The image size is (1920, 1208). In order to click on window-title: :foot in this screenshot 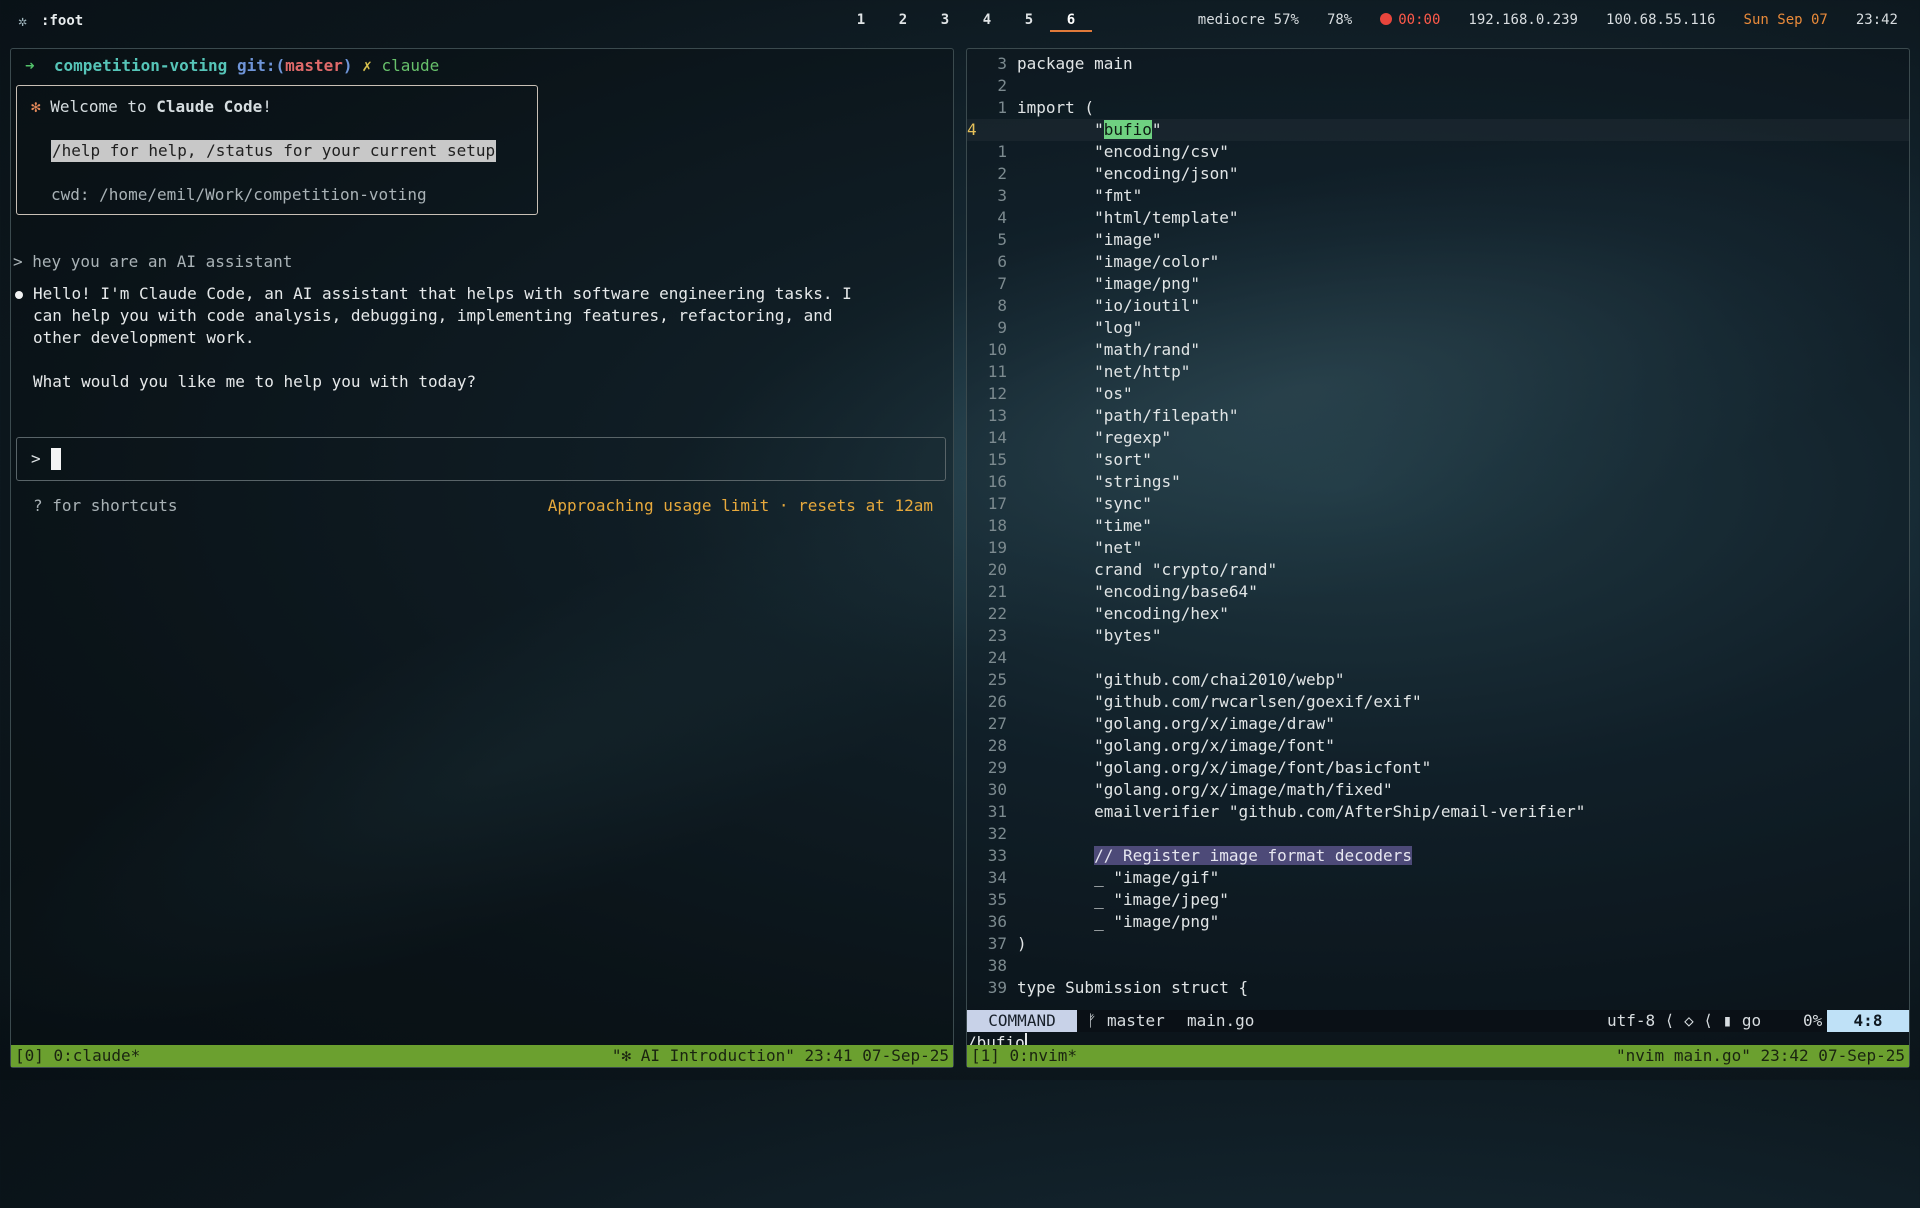, I will do `click(62, 21)`.